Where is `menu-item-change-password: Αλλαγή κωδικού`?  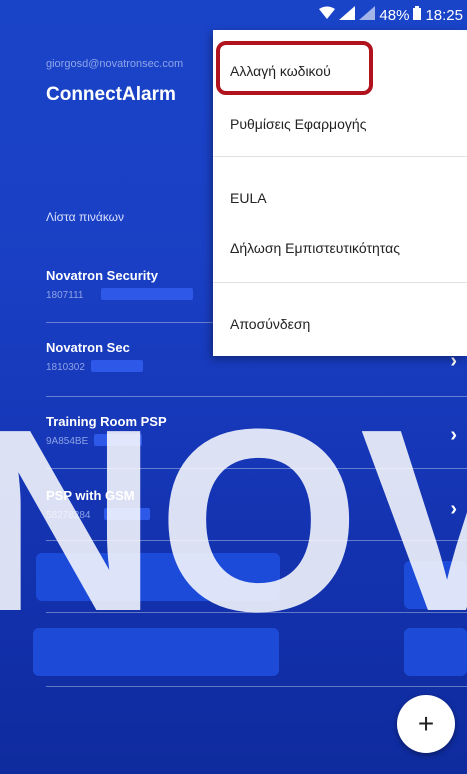
menu-item-change-password: Αλλαγή κωδικού is located at coordinates (280, 71).